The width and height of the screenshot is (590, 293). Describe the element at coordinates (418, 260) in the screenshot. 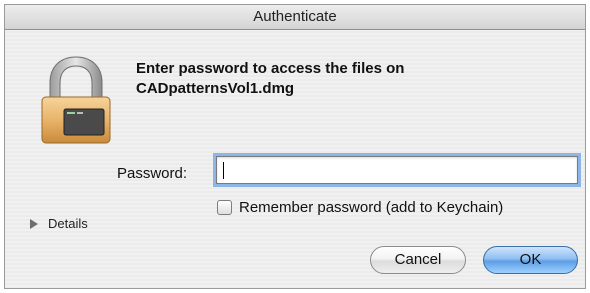

I see `cancel-button: Cancel` at that location.